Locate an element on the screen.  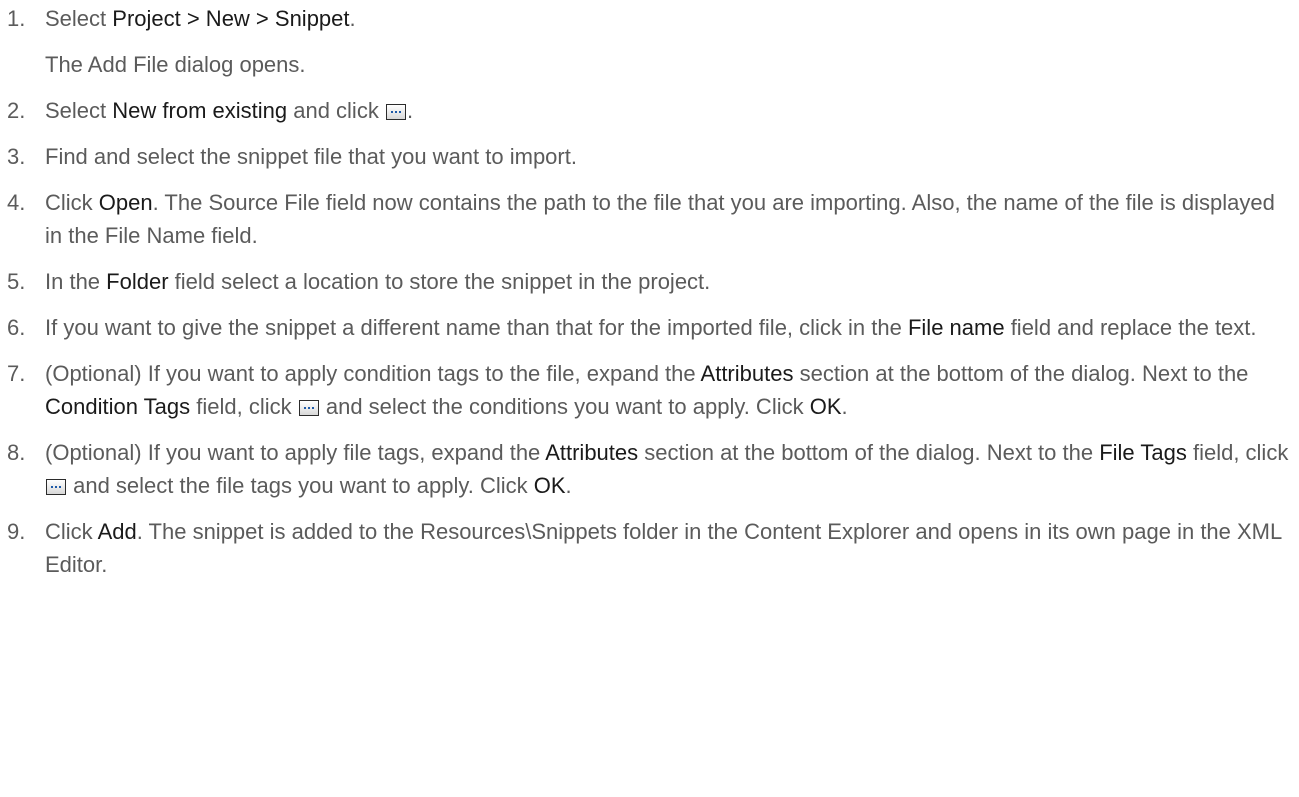
step-number: 9. is located at coordinates (16, 531).